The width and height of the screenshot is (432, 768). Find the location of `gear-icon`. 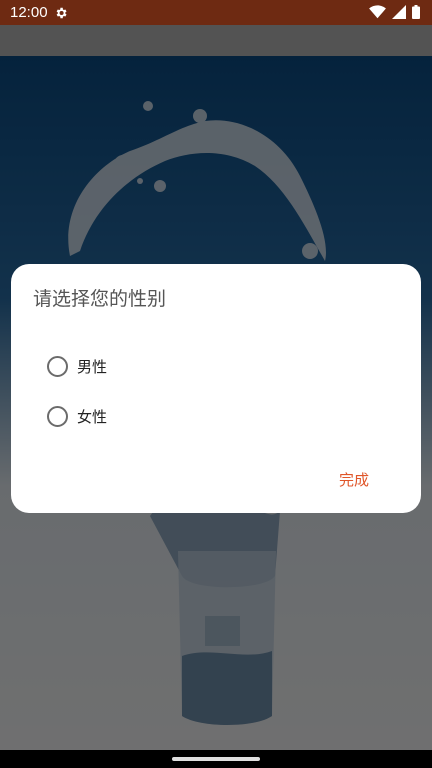

gear-icon is located at coordinates (61, 12).